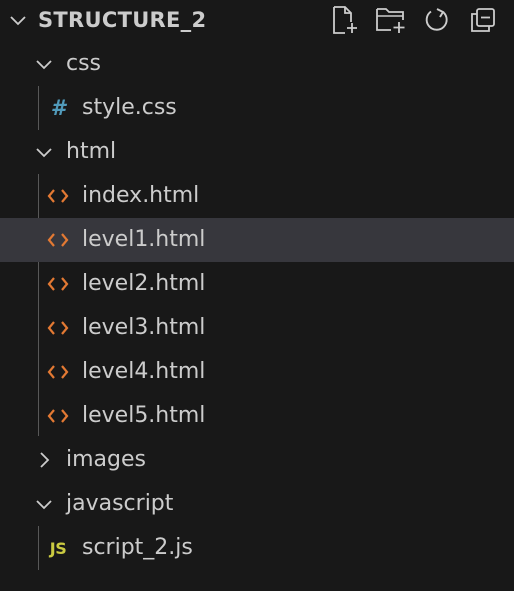 This screenshot has height=591, width=514. What do you see at coordinates (144, 239) in the screenshot?
I see `file-label: level1.html` at bounding box center [144, 239].